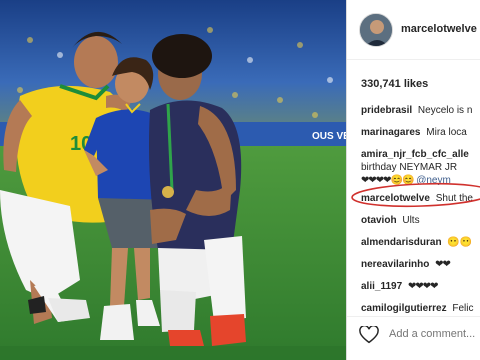  Describe the element at coordinates (415, 154) in the screenshot. I see `comment-username: amira_njr_fcb_cfc_alle` at that location.